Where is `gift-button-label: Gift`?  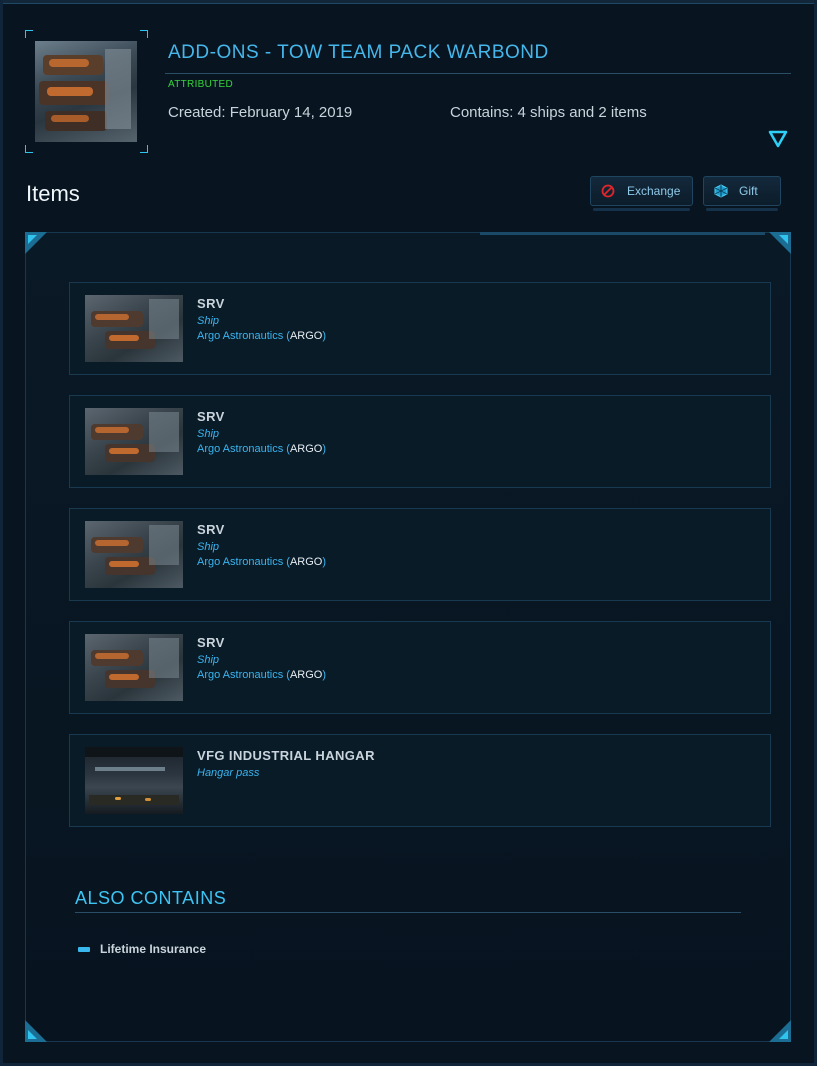 gift-button-label: Gift is located at coordinates (748, 191).